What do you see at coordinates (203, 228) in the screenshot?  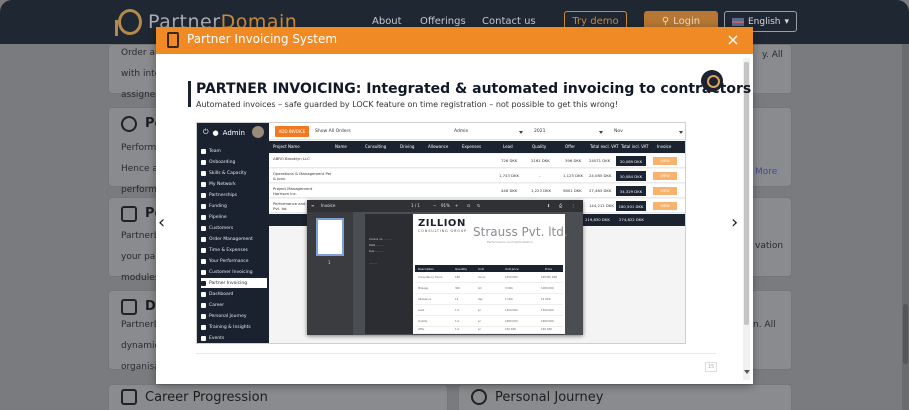 I see `customers-icon` at bounding box center [203, 228].